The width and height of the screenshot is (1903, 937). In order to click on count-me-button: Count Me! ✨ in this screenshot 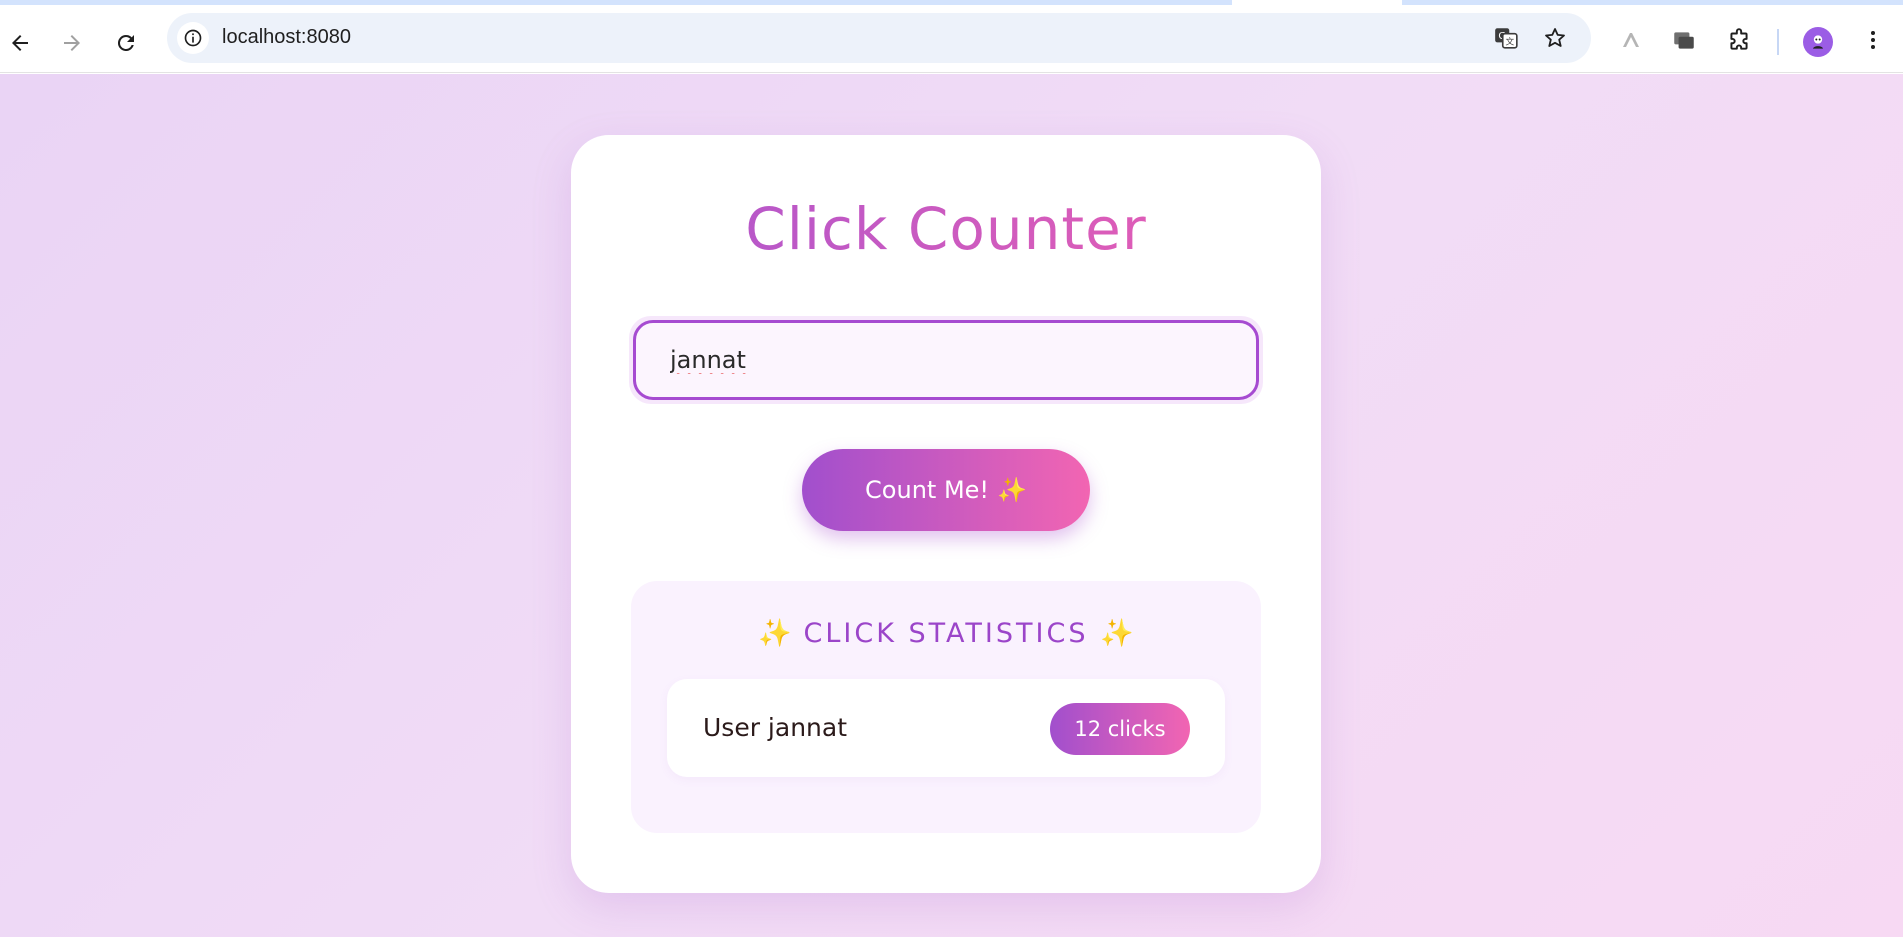, I will do `click(946, 490)`.